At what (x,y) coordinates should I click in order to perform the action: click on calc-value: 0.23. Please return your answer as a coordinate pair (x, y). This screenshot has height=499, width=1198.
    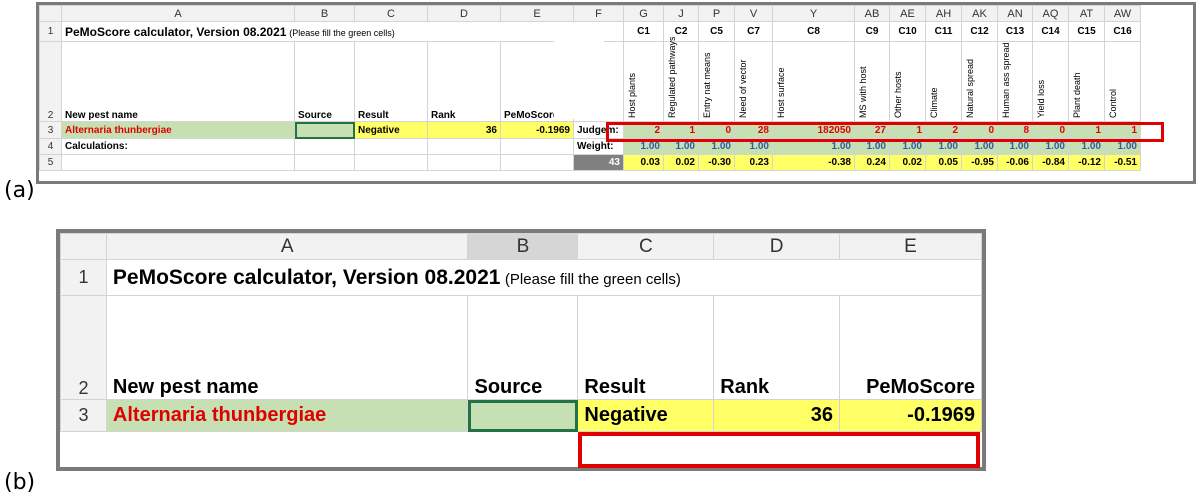
    Looking at the image, I should click on (753, 162).